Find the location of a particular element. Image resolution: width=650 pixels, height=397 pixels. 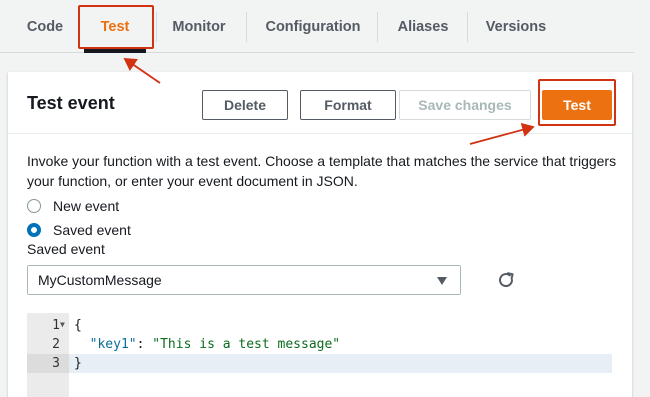

radio-saved-event: Saved event is located at coordinates (79, 230).